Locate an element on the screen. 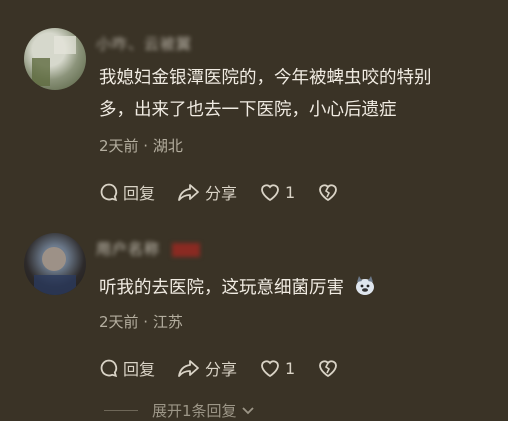 The width and height of the screenshot is (508, 421). comment-icon is located at coordinates (109, 368).